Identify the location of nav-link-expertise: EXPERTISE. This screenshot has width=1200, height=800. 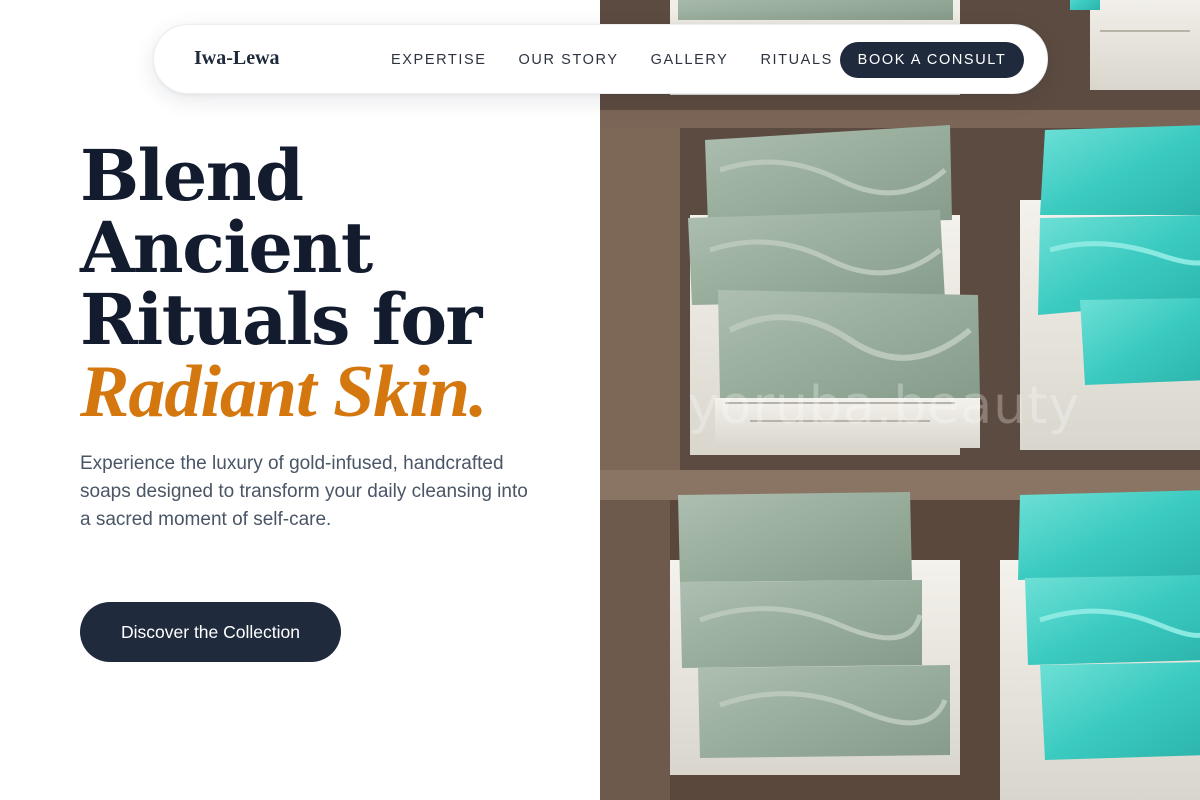
(439, 60).